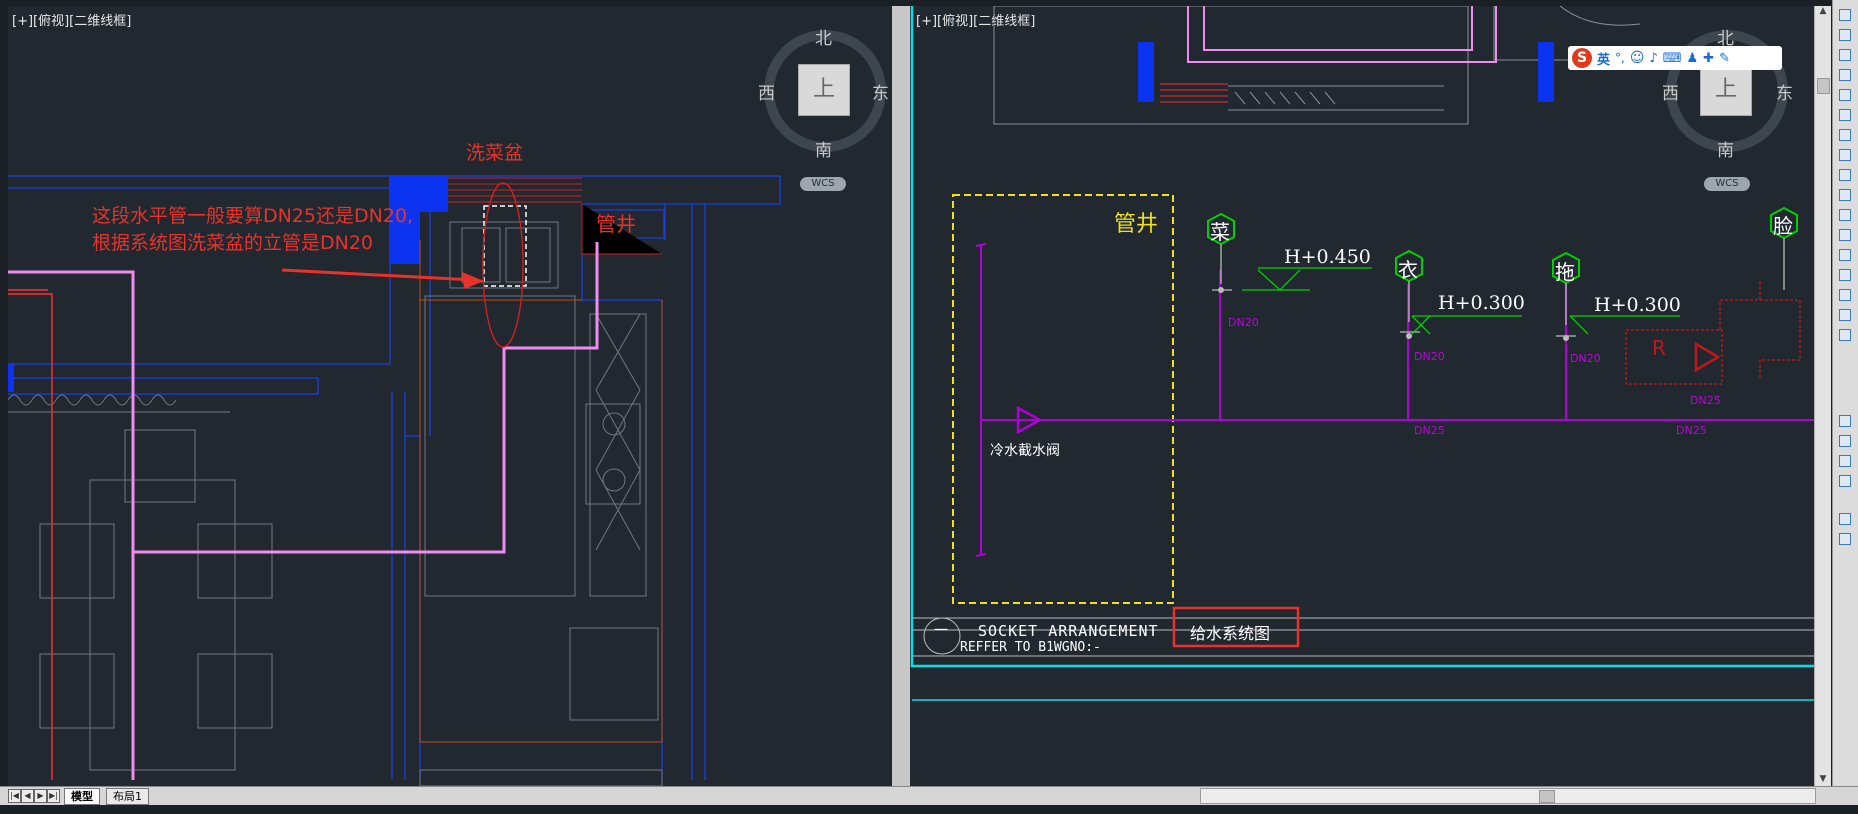  Describe the element at coordinates (40, 796) in the screenshot. I see `tab-next-icon: ▶` at that location.